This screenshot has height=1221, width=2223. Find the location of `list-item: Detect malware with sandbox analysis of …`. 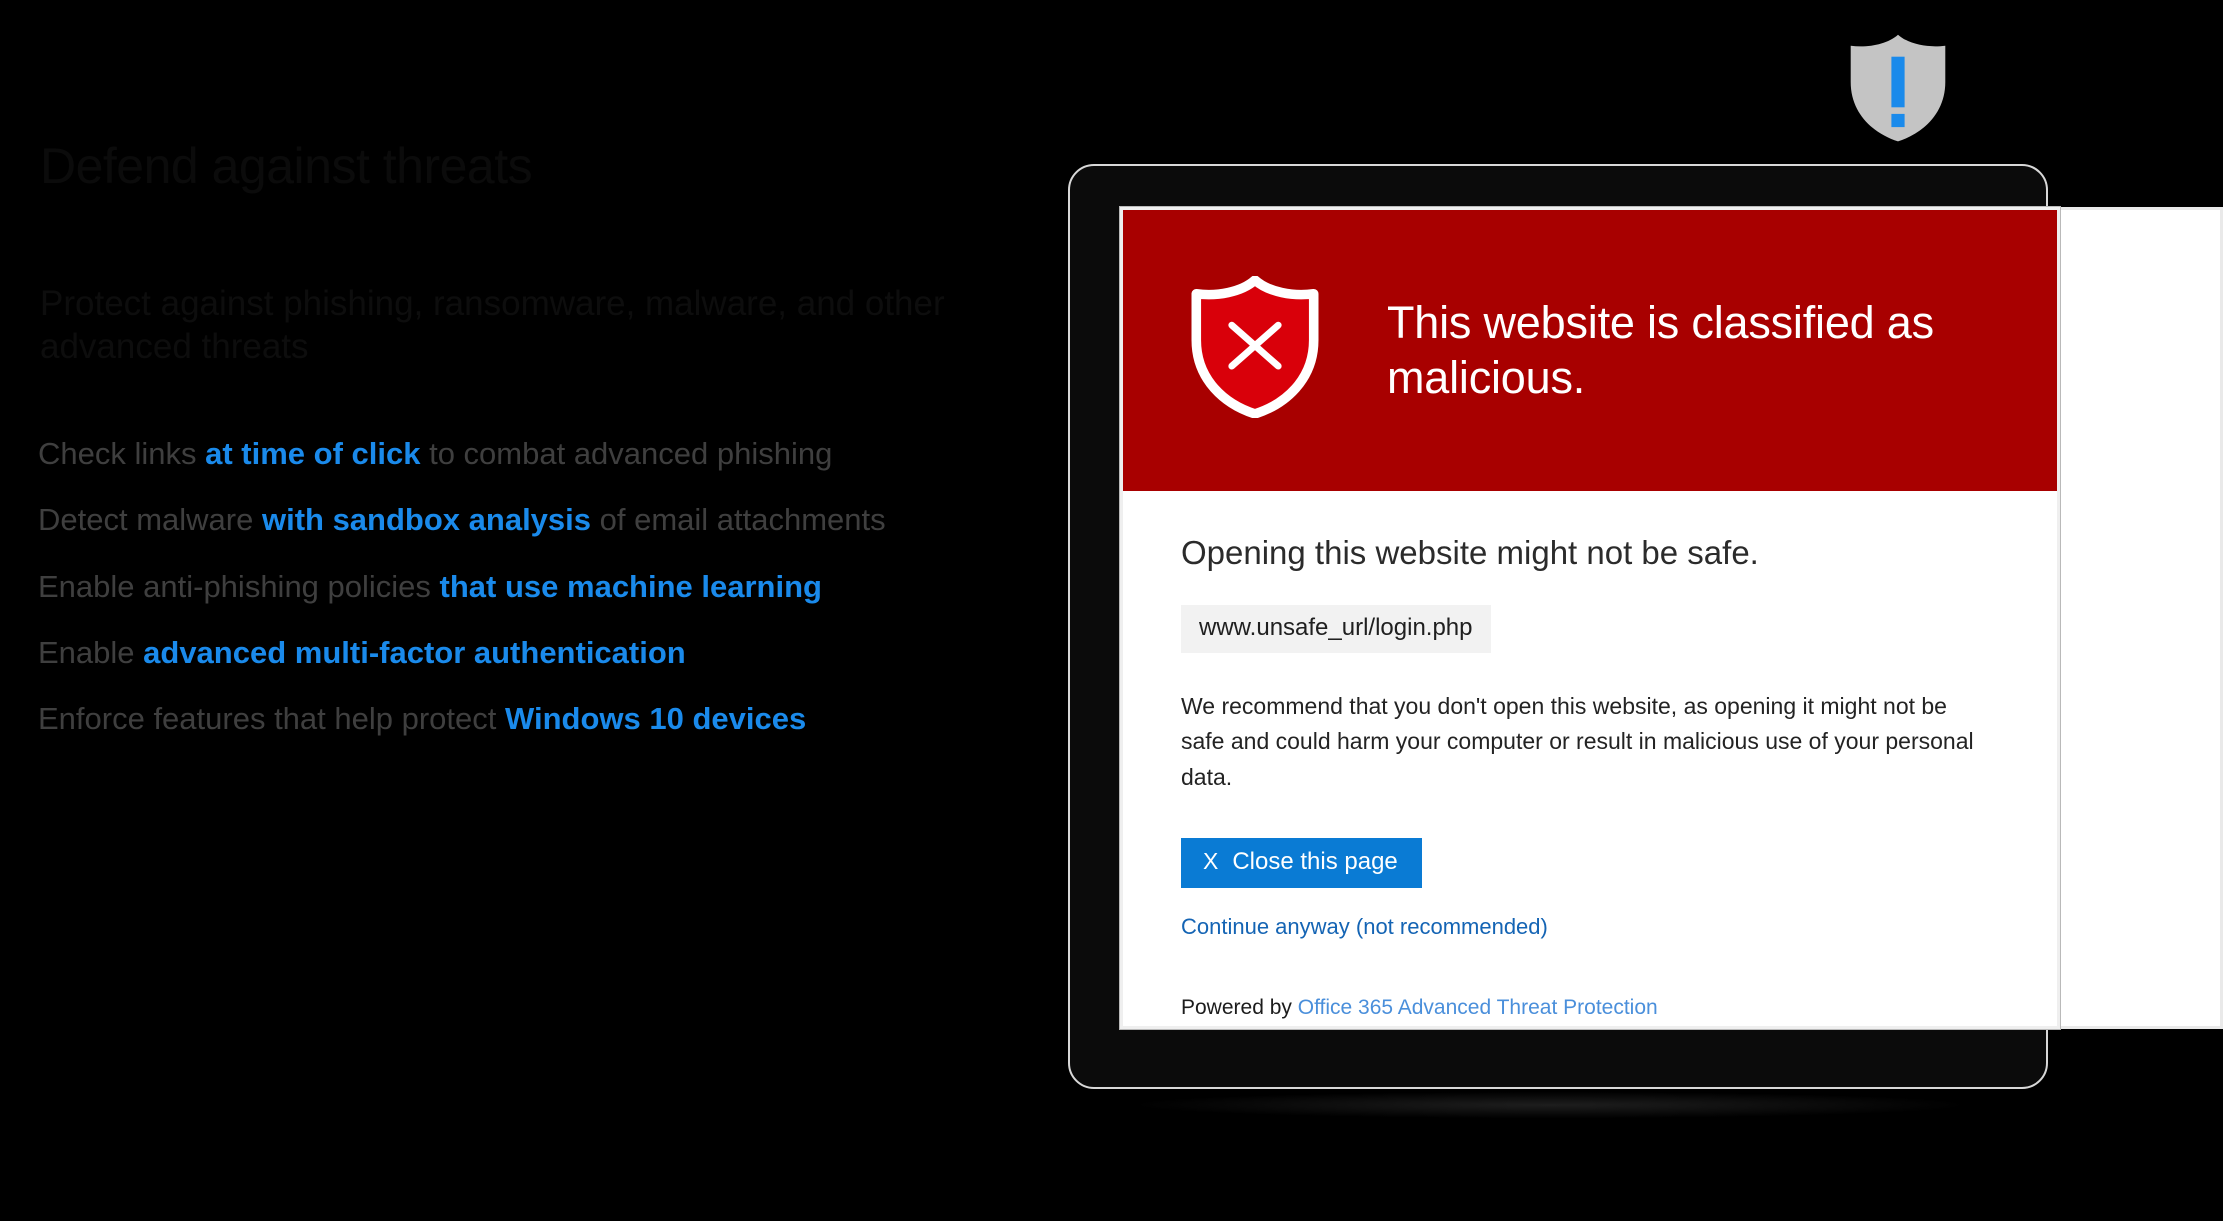

list-item: Detect malware with sandbox analysis of … is located at coordinates (478, 519).